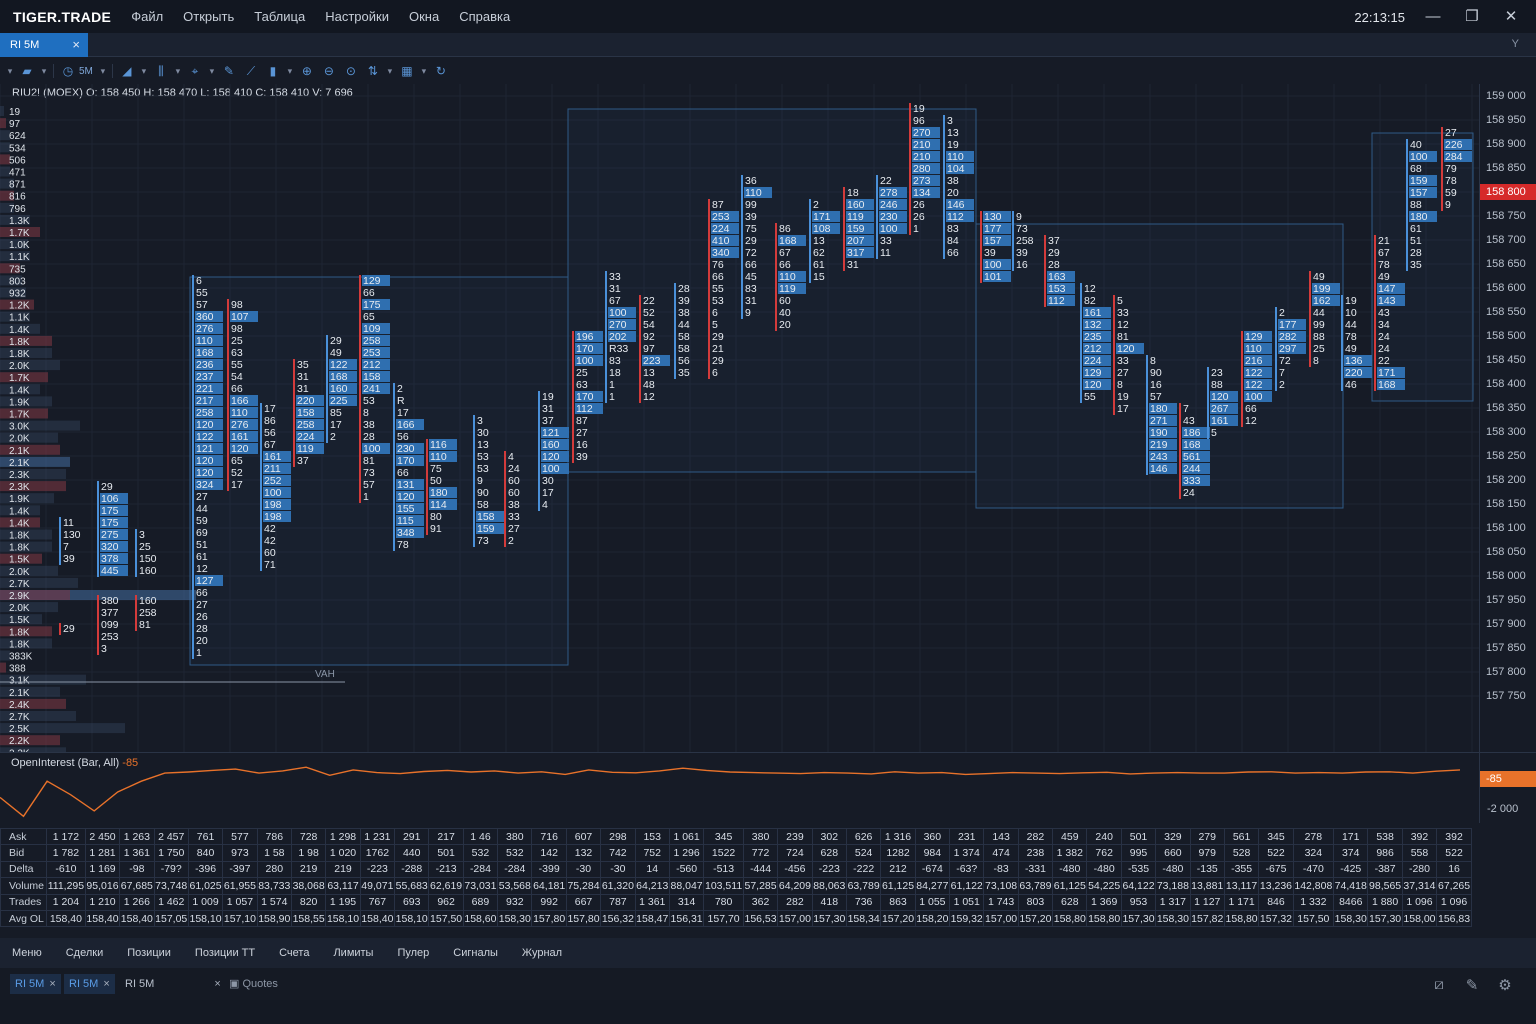  What do you see at coordinates (127, 71) in the screenshot?
I see `area-chart-icon: ◢` at bounding box center [127, 71].